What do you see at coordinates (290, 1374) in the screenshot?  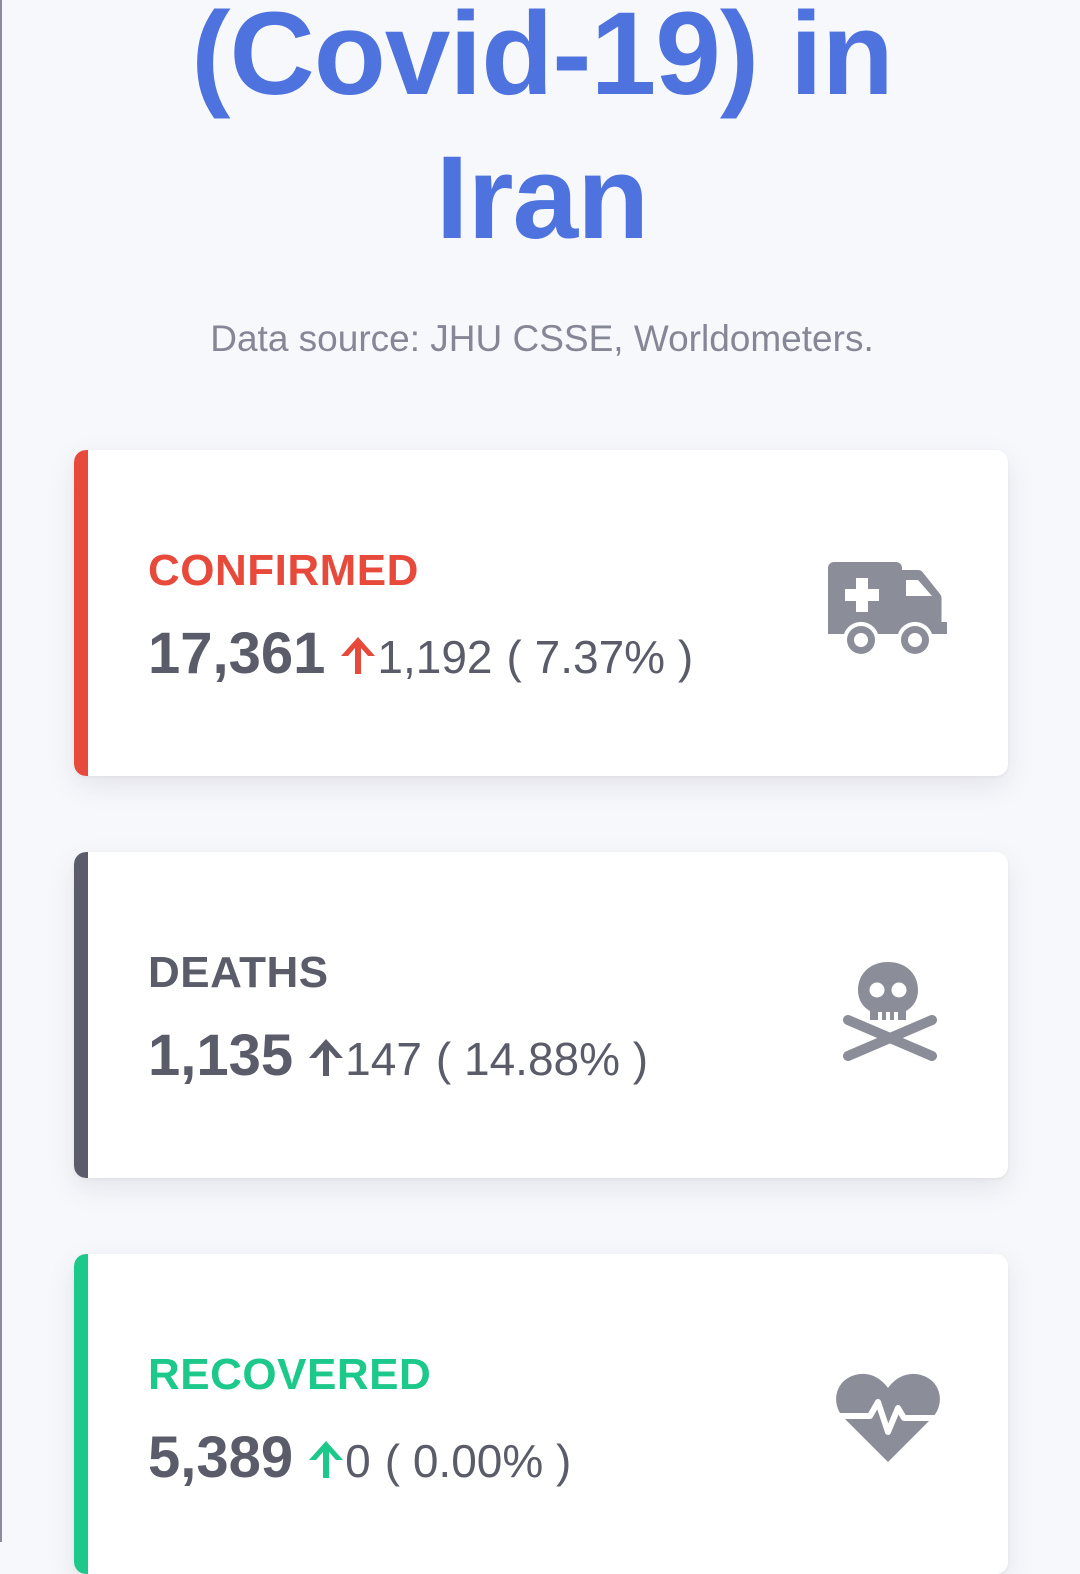 I see `recovered-label: RECOVERED` at bounding box center [290, 1374].